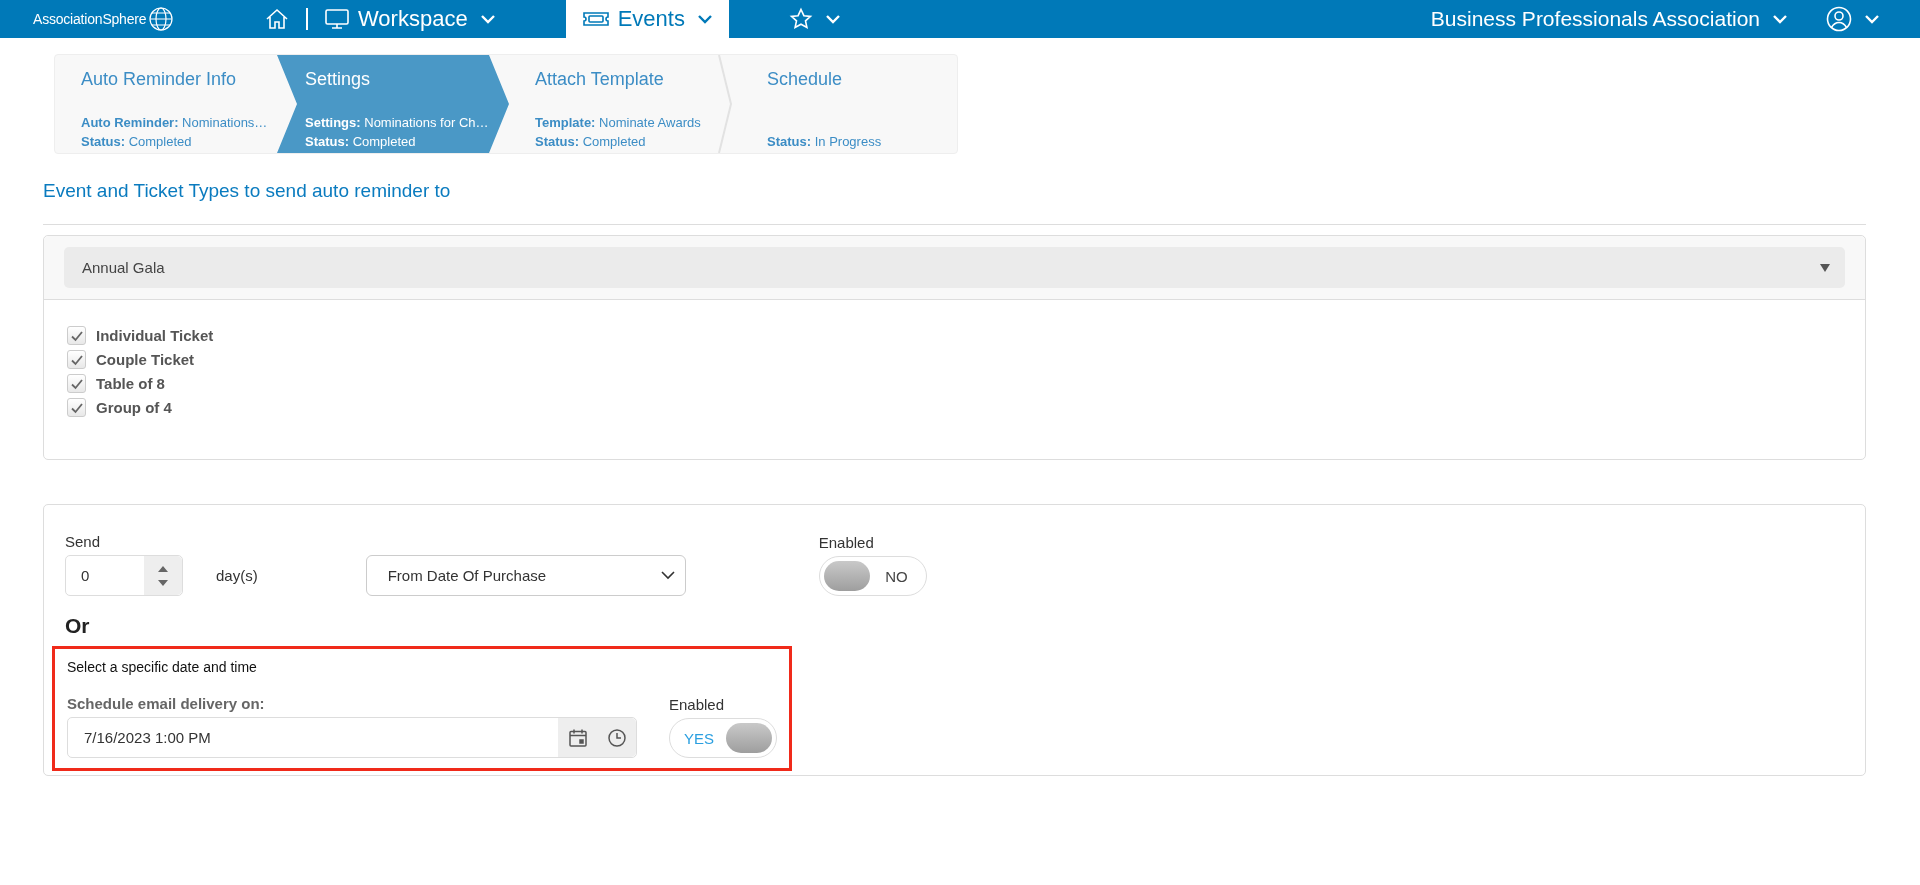 This screenshot has height=885, width=1920. Describe the element at coordinates (954, 267) in the screenshot. I see `event-select: Annual Gala` at that location.